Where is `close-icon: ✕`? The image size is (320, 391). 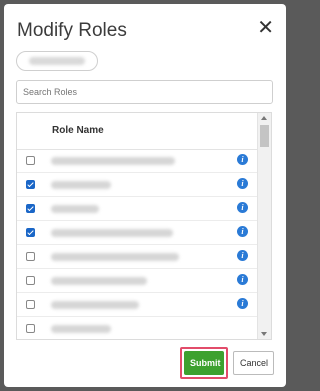
close-icon: ✕ is located at coordinates (265, 28).